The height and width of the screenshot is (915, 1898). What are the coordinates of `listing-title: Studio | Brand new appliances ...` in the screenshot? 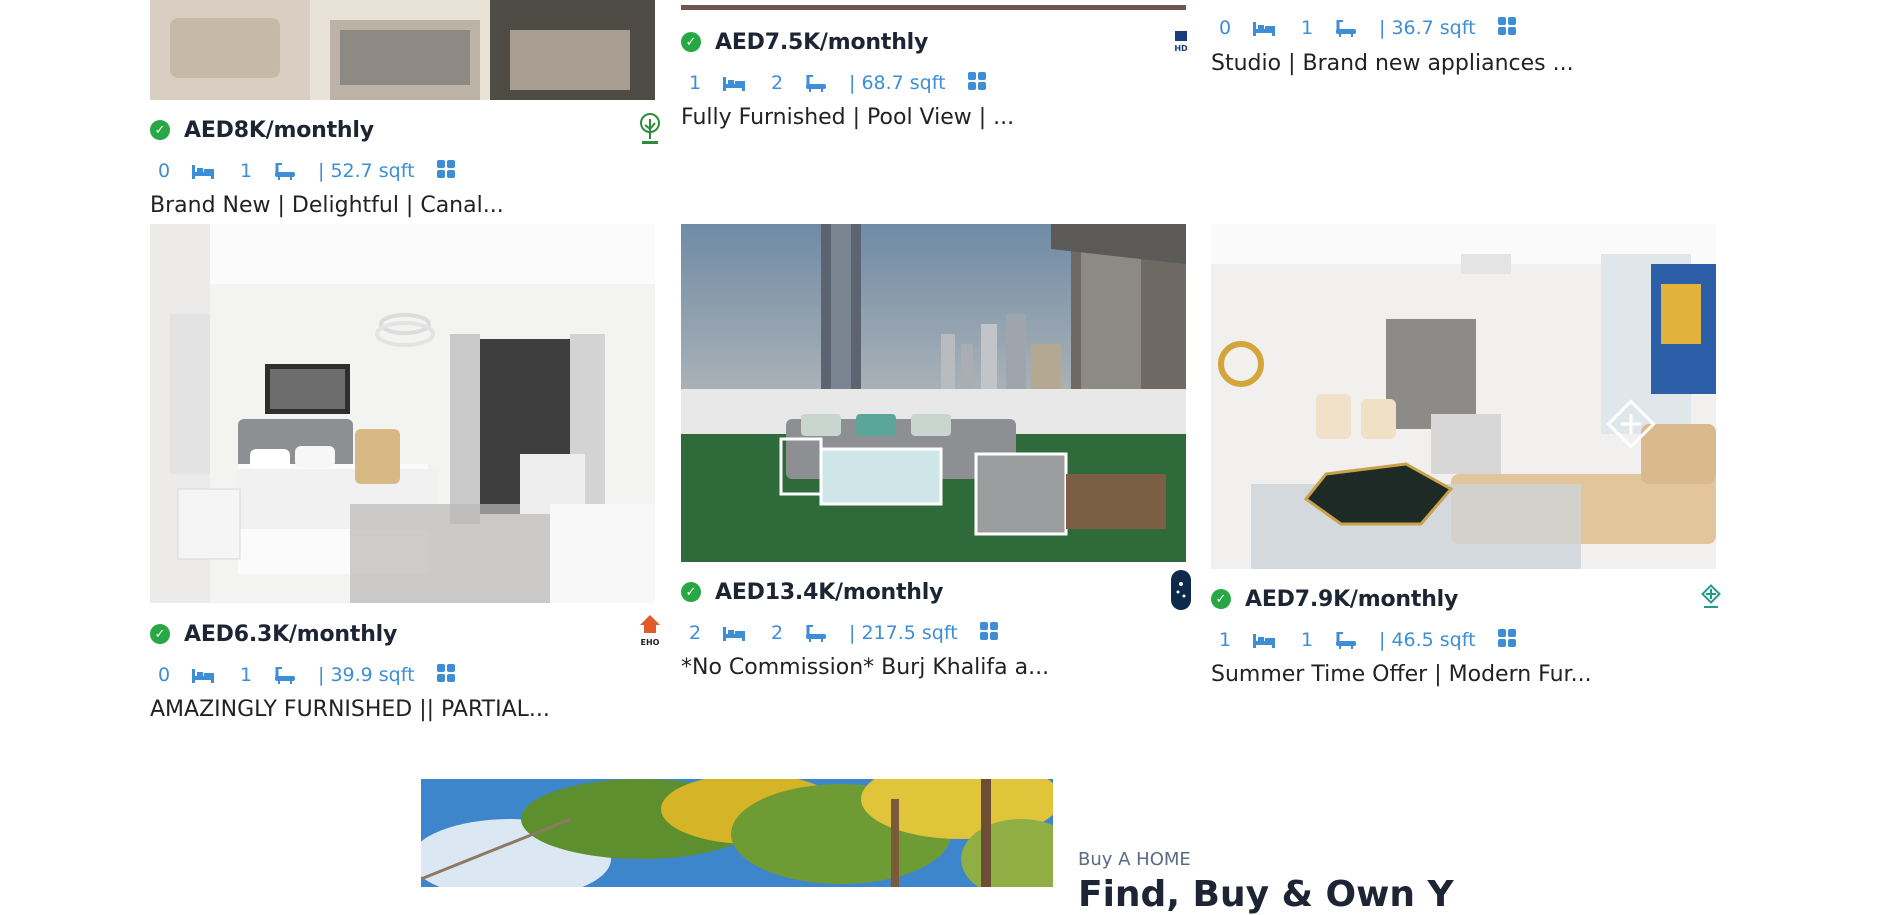 It's located at (1392, 63).